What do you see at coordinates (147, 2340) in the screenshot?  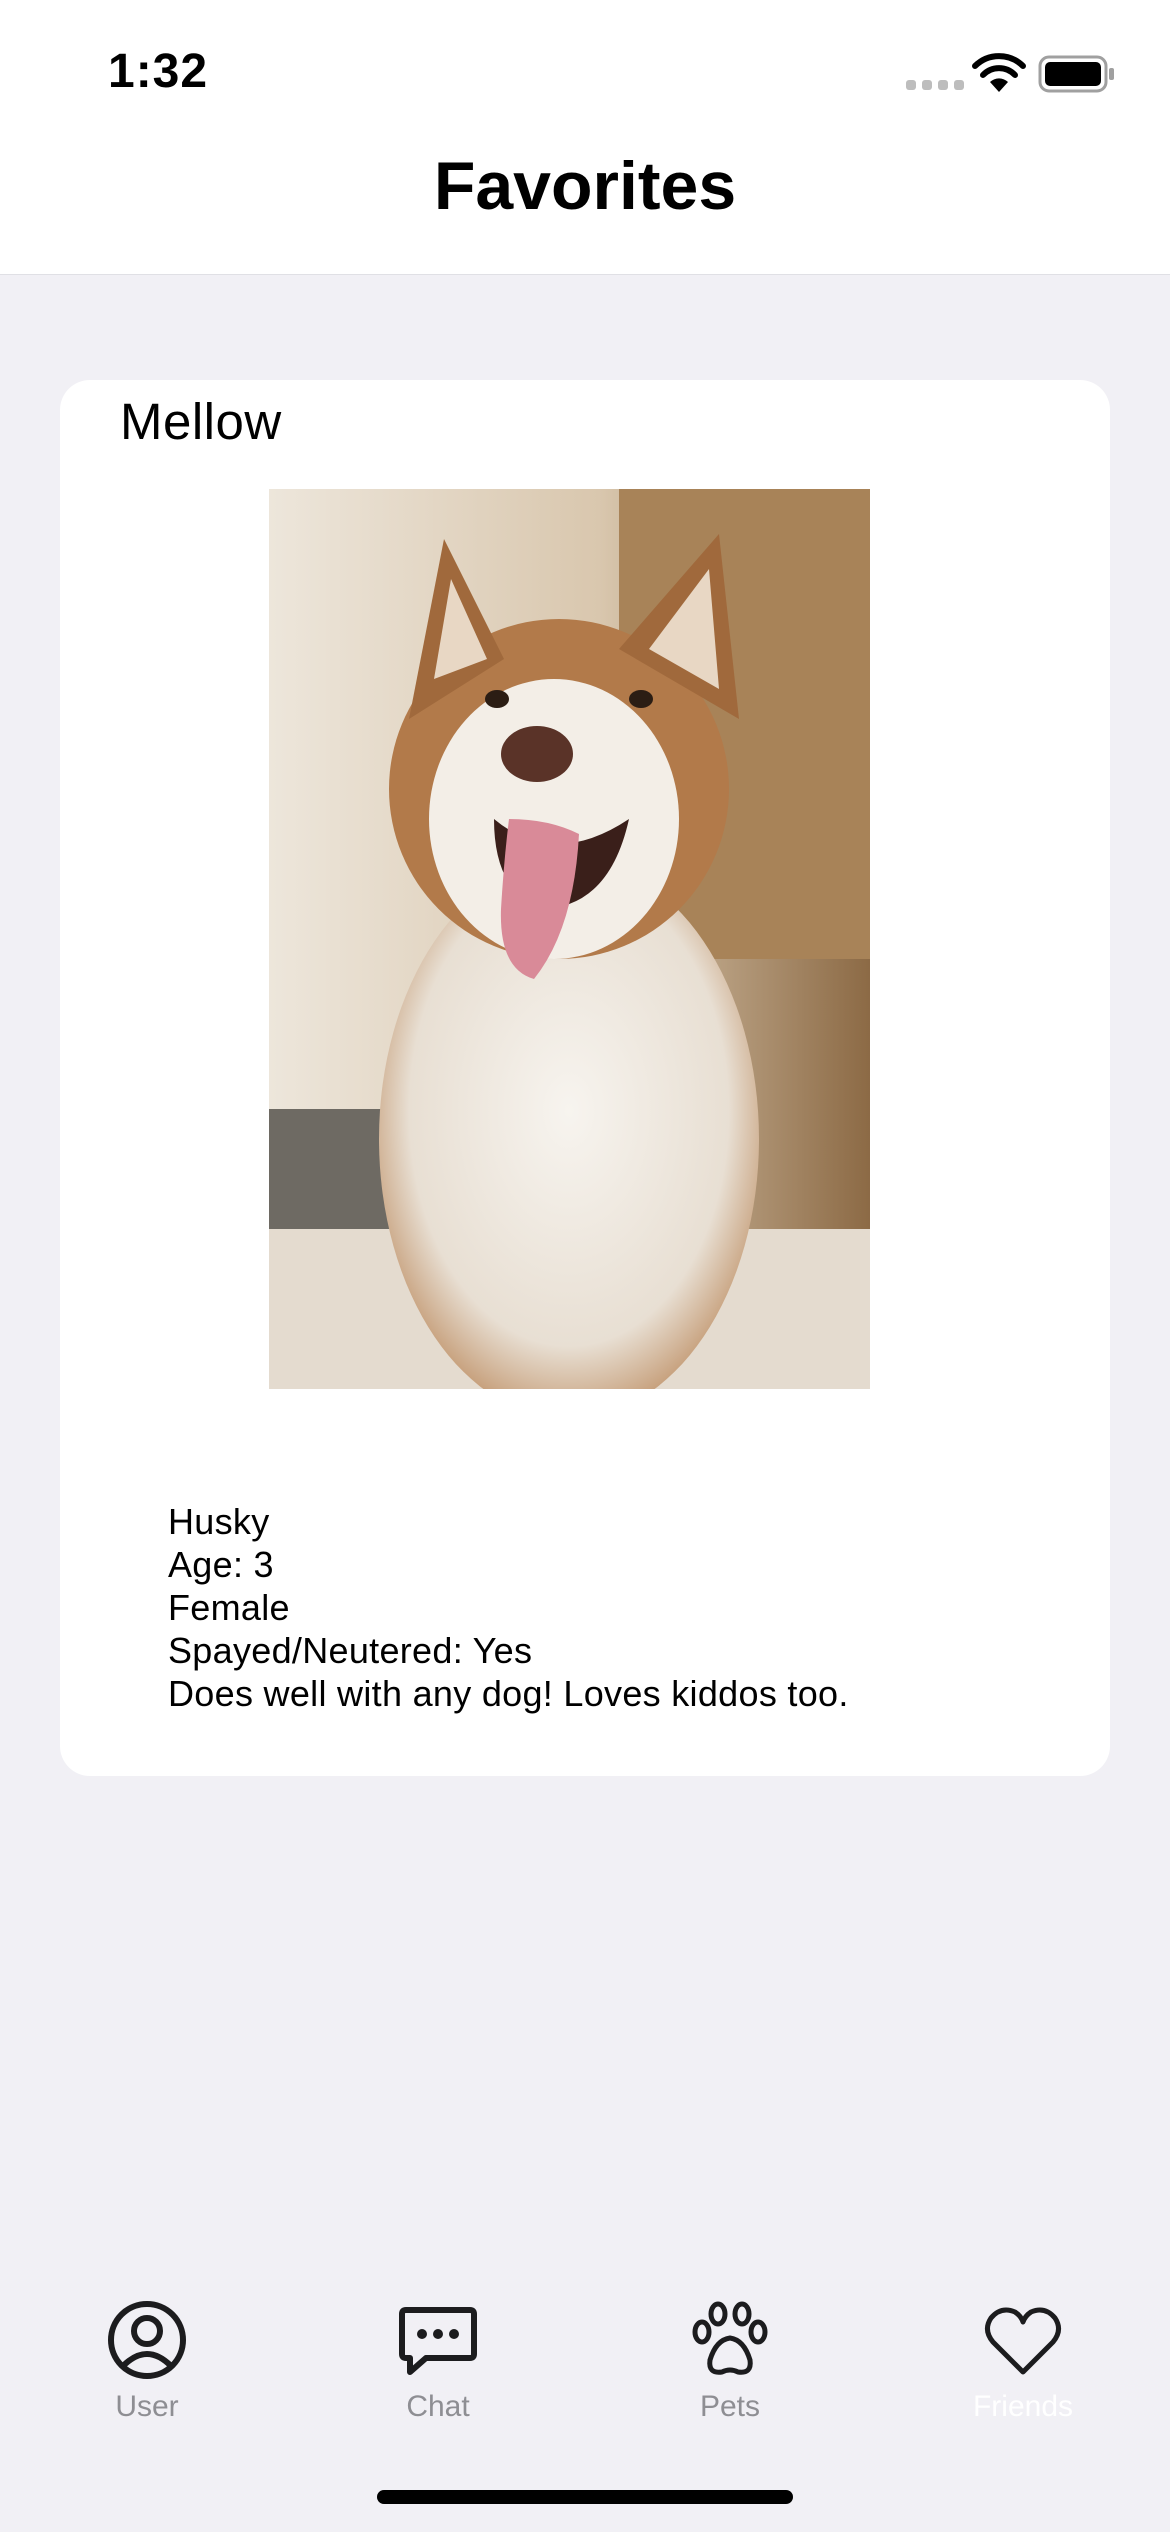 I see `user-circle-icon` at bounding box center [147, 2340].